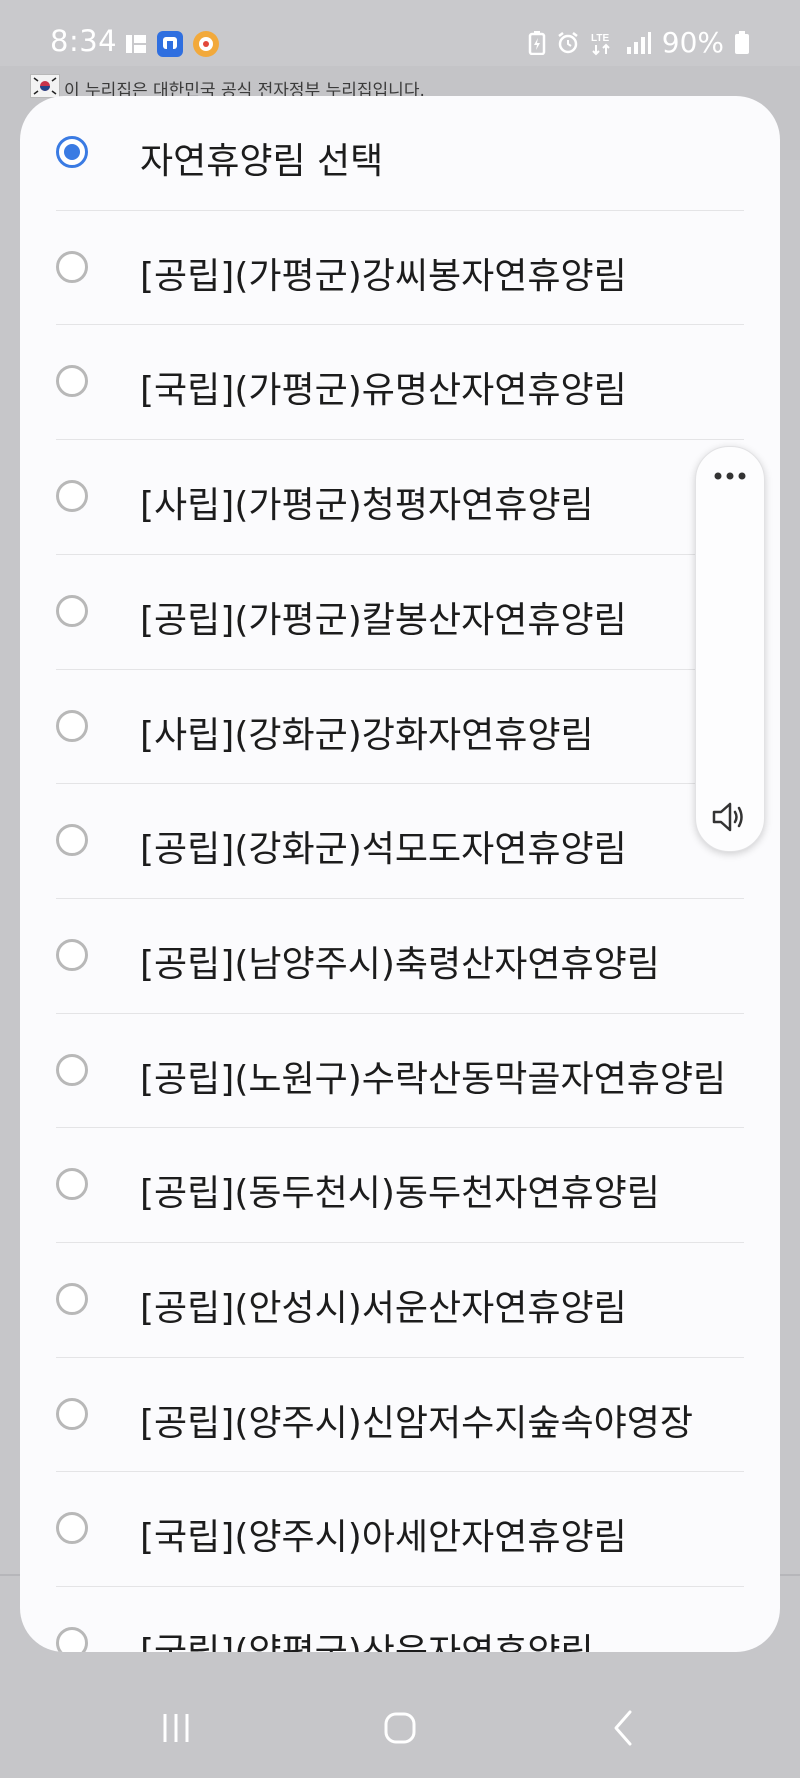  What do you see at coordinates (383, 1538) in the screenshot?
I see `option-label: [국립](양주시)아세안자연휴양림` at bounding box center [383, 1538].